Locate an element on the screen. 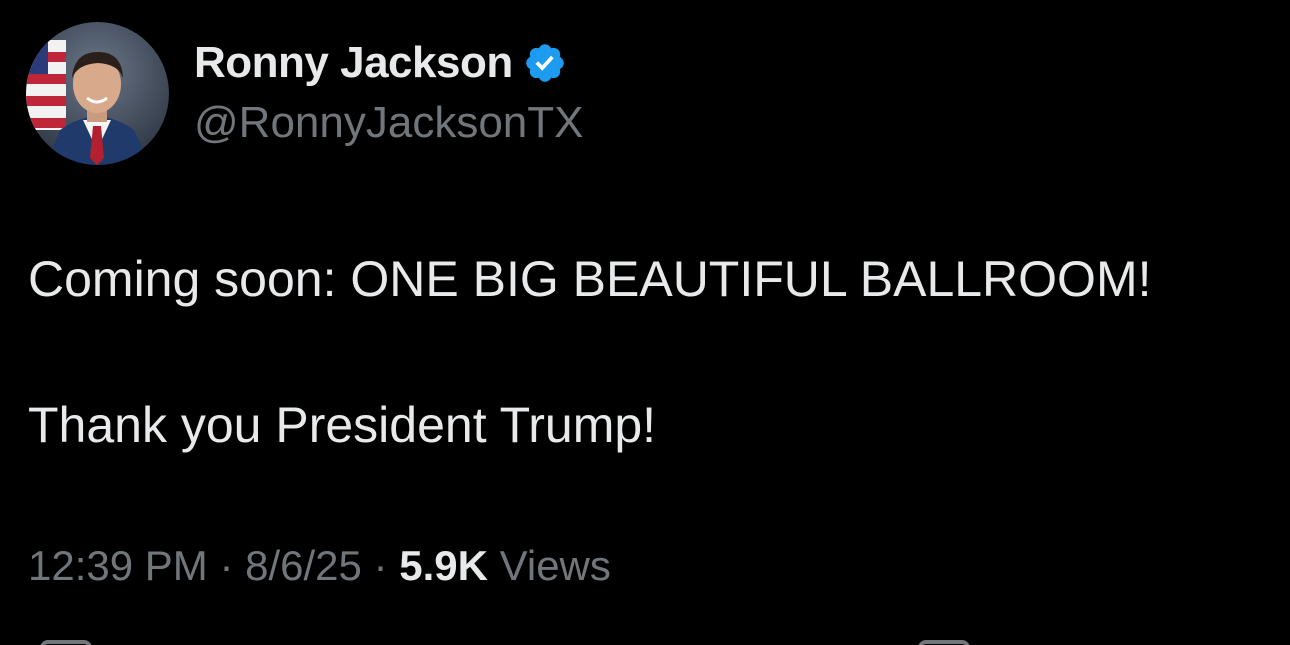  tweet-meta: 12:39 PM · 8/6/25 · 5.9K Views is located at coordinates (319, 566).